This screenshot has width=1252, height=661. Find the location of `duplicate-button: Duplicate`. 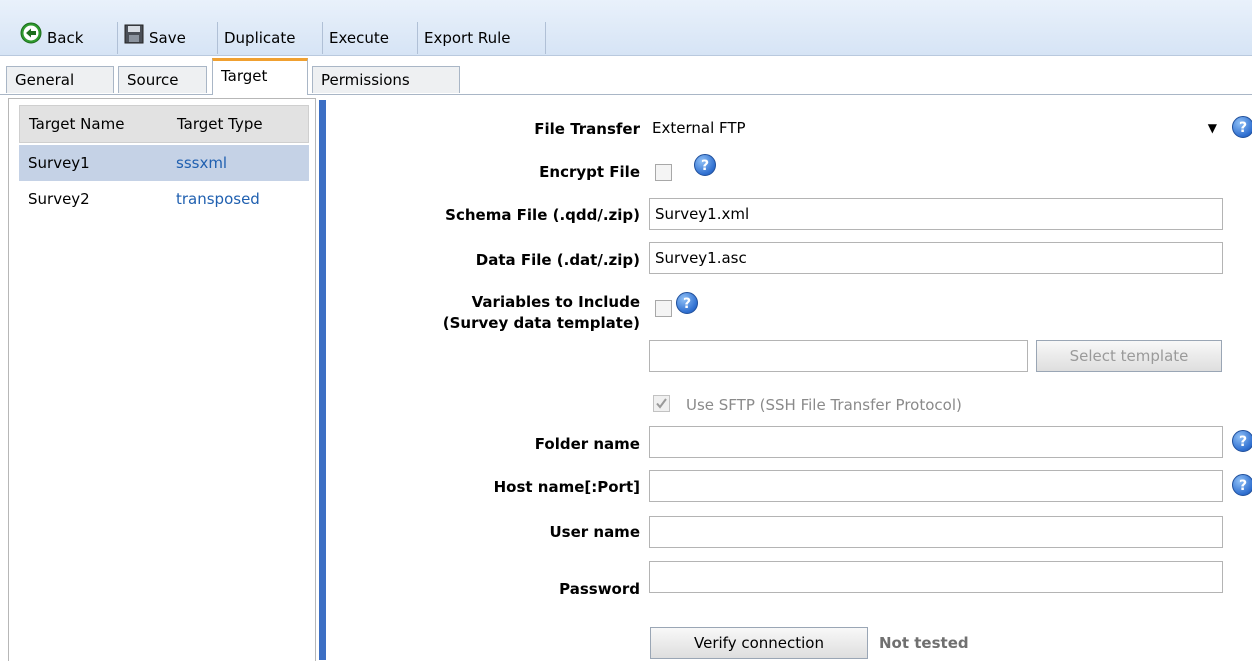

duplicate-button: Duplicate is located at coordinates (270, 38).